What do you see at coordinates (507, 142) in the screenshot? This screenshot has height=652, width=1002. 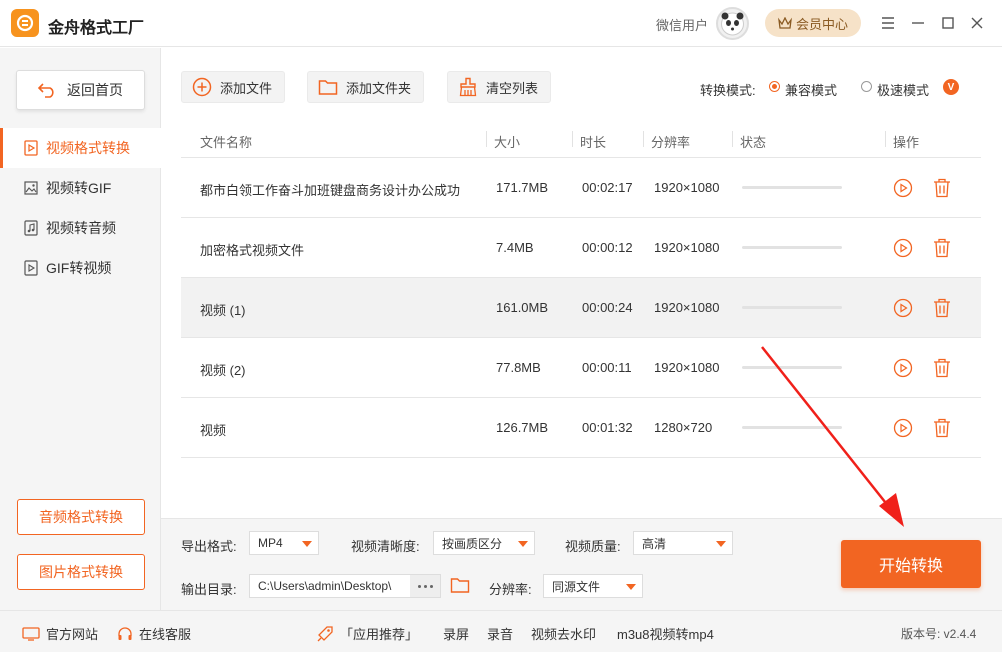 I see `header-size: 大小` at bounding box center [507, 142].